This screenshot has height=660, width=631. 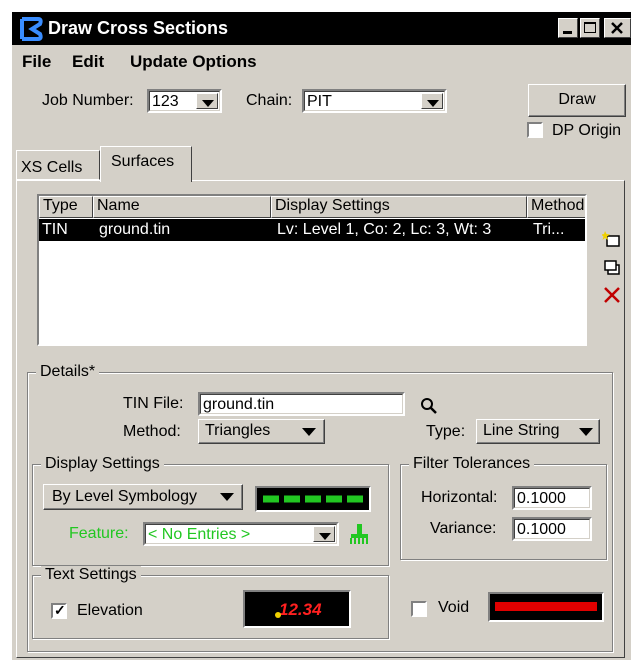 I want to click on column-display-settings-label: Display Settings, so click(x=332, y=205).